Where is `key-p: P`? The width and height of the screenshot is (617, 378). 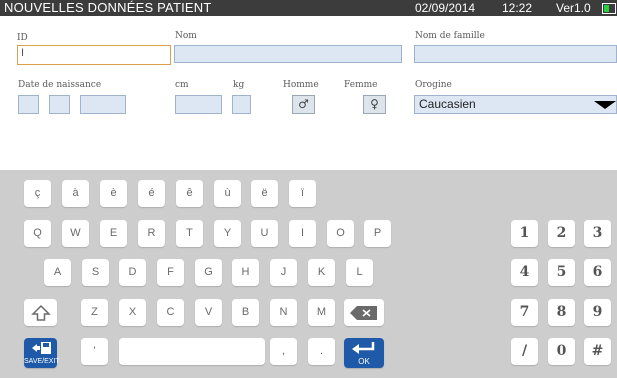
key-p: P is located at coordinates (377, 233).